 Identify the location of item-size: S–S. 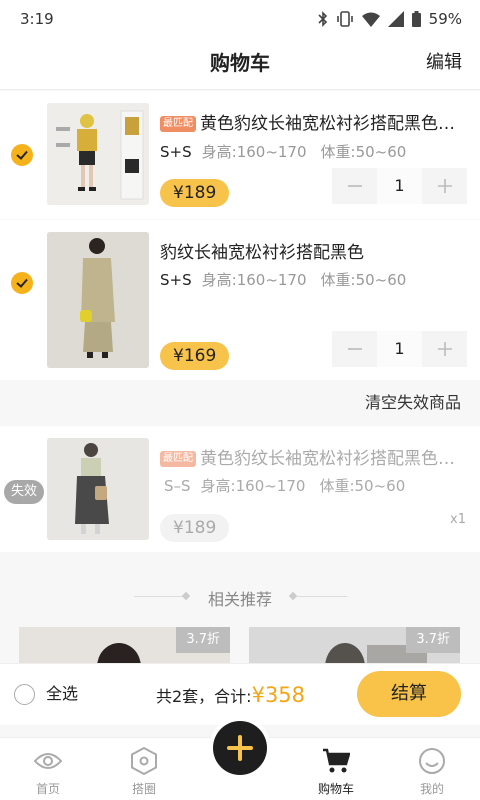
(177, 486).